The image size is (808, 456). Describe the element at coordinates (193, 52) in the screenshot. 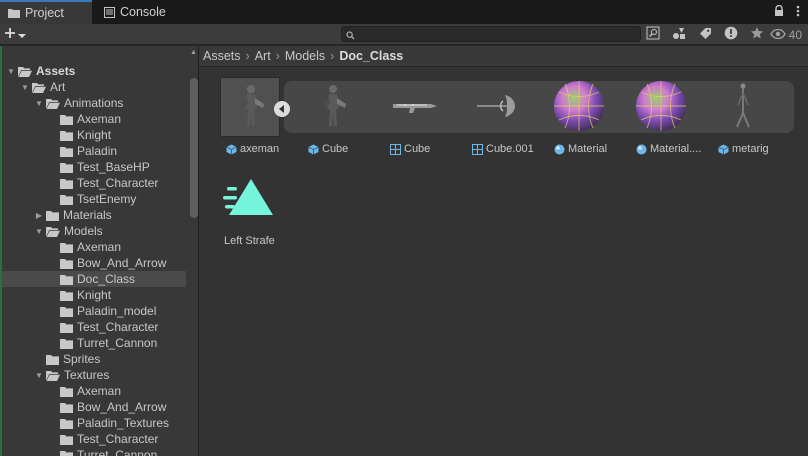

I see `scroll-up-arrow-icon: ▲` at that location.